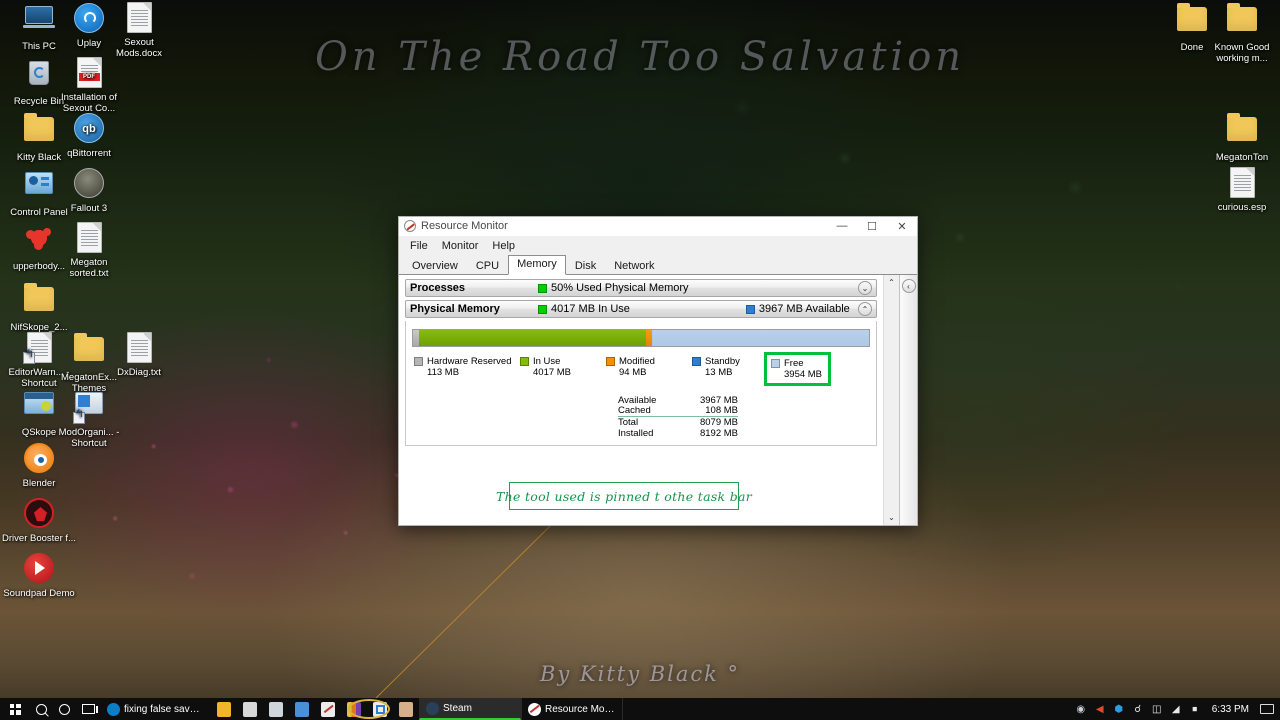 The height and width of the screenshot is (720, 1280). I want to click on scroll-up-arrow-icon: ⌃, so click(891, 282).